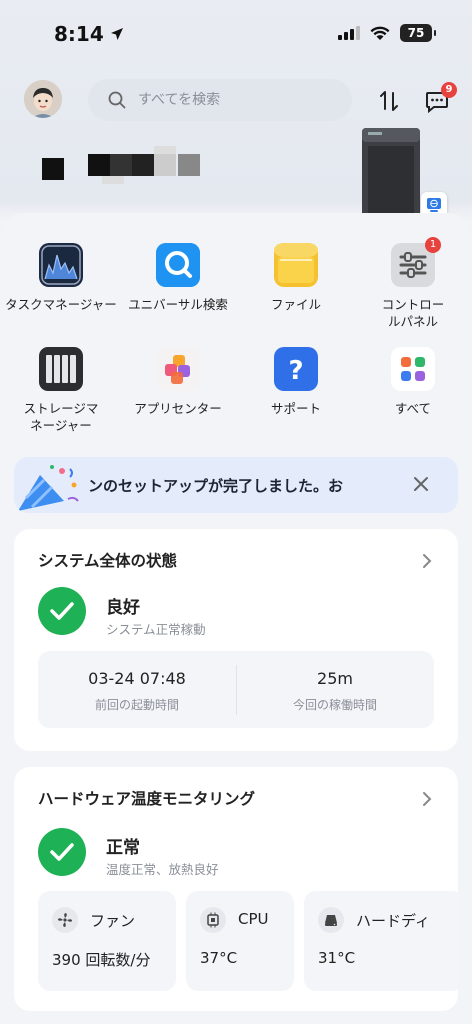 This screenshot has width=472, height=1024. Describe the element at coordinates (116, 34) in the screenshot. I see `location-arrow-icon` at that location.